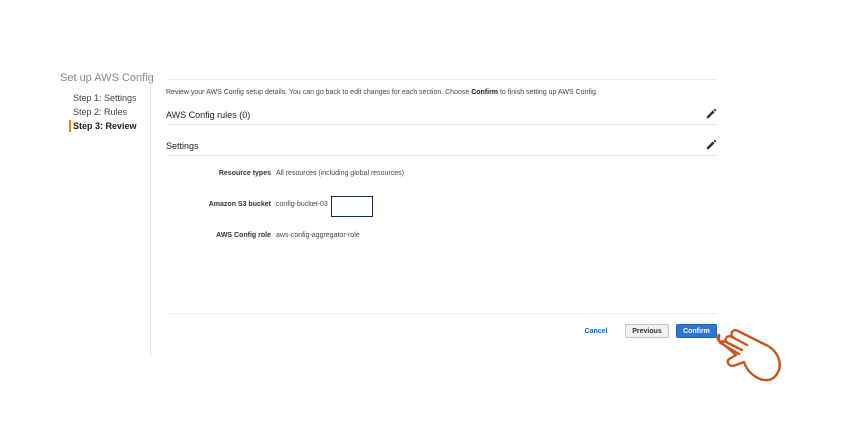 This screenshot has width=841, height=423. What do you see at coordinates (105, 98) in the screenshot?
I see `sidebar-step-settings: Step 1: Settings` at bounding box center [105, 98].